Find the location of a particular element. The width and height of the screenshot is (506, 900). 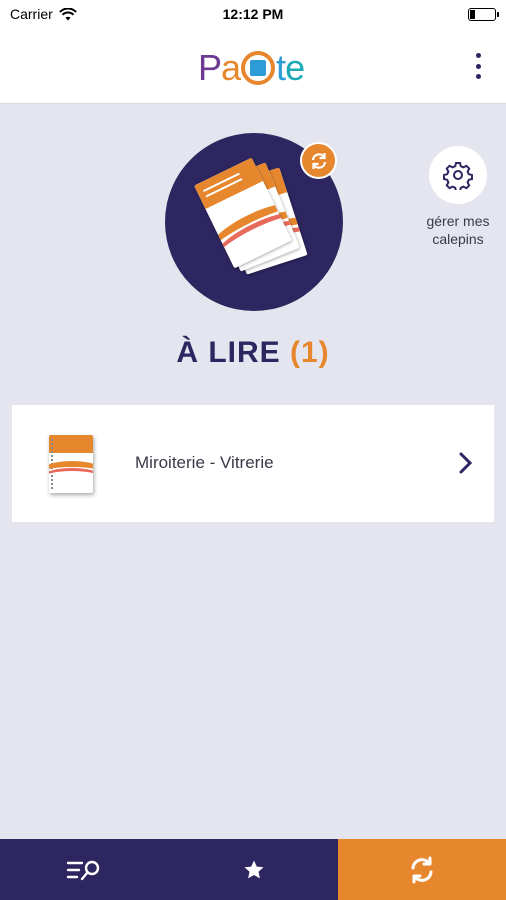

bottom-tab-bar is located at coordinates (253, 869).